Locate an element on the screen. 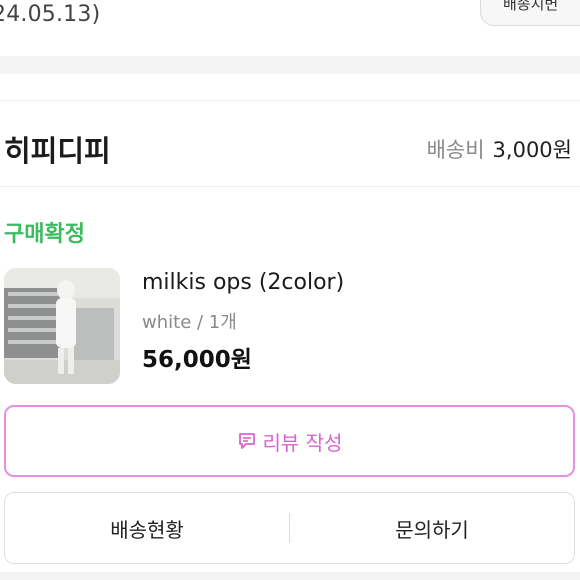  shipping-fee-info: 배송비 3,000원 is located at coordinates (499, 149).